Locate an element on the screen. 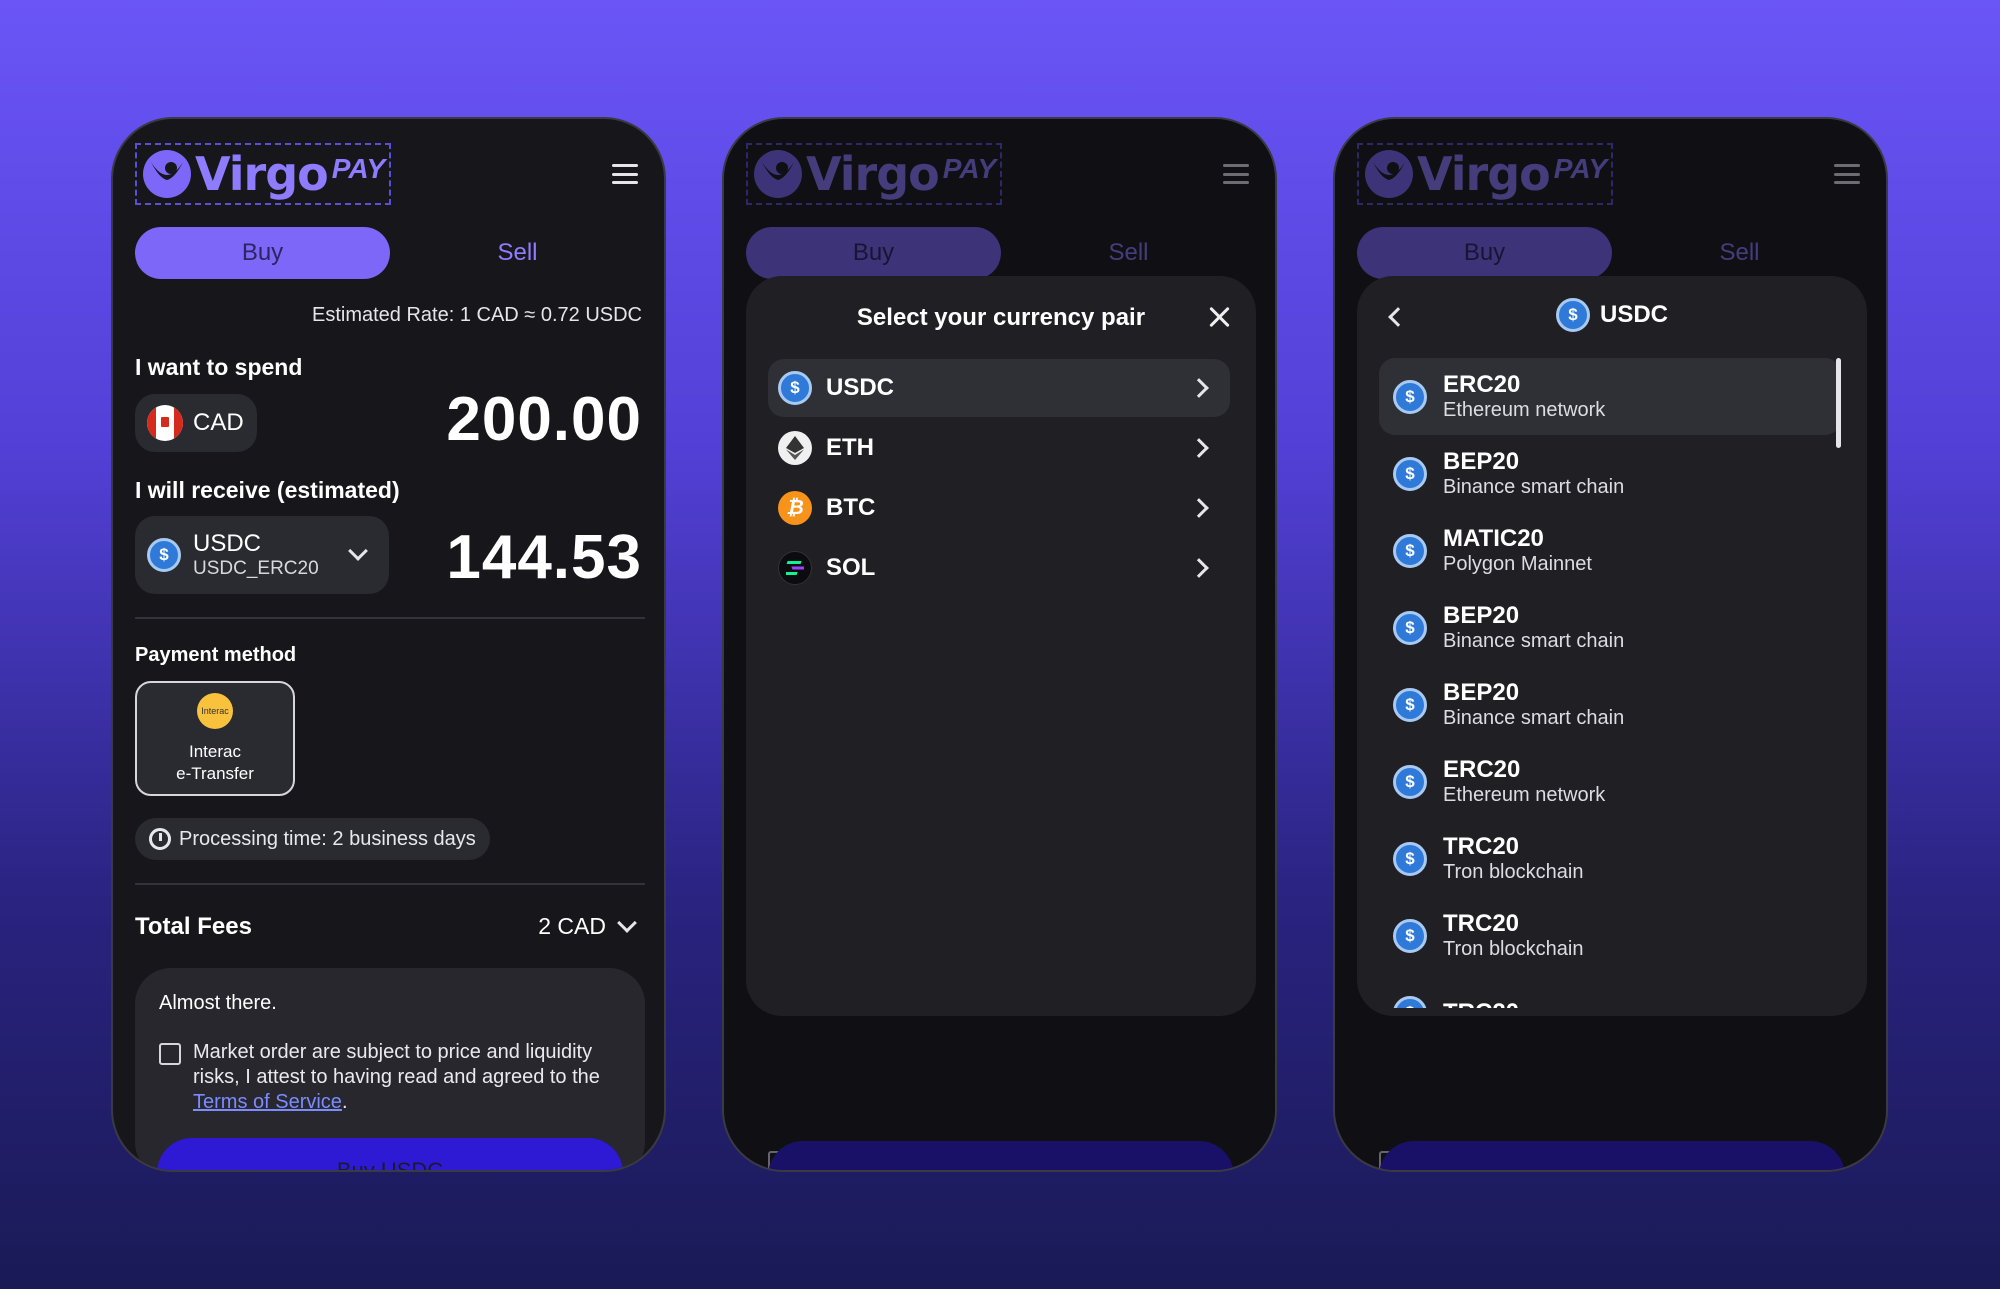  payment-method-line2: e-Transfer is located at coordinates (215, 773).